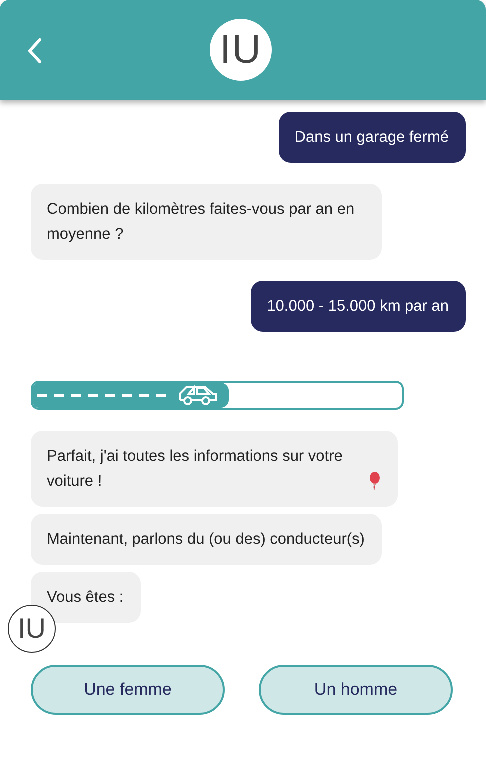 The height and width of the screenshot is (765, 486). What do you see at coordinates (102, 396) in the screenshot?
I see `road-dashes-icon` at bounding box center [102, 396].